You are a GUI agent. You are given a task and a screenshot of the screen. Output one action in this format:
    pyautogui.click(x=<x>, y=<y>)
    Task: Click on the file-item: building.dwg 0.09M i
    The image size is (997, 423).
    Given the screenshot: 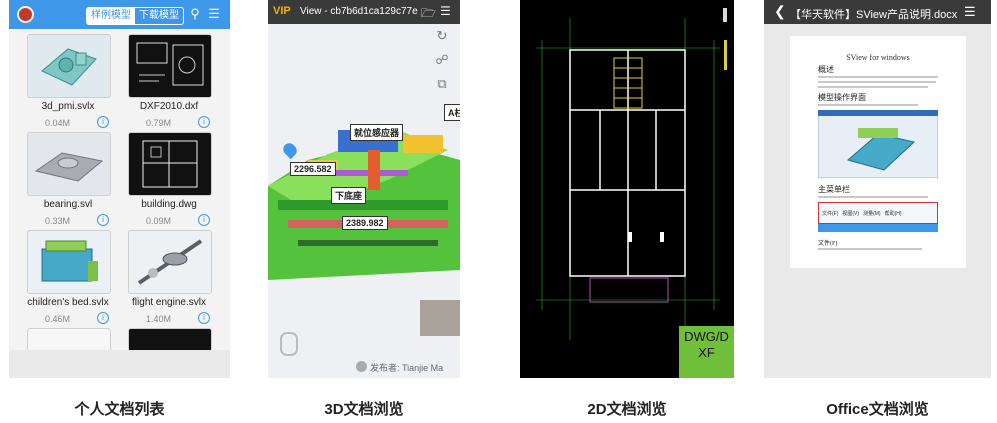 What is the action you would take?
    pyautogui.click(x=161, y=178)
    